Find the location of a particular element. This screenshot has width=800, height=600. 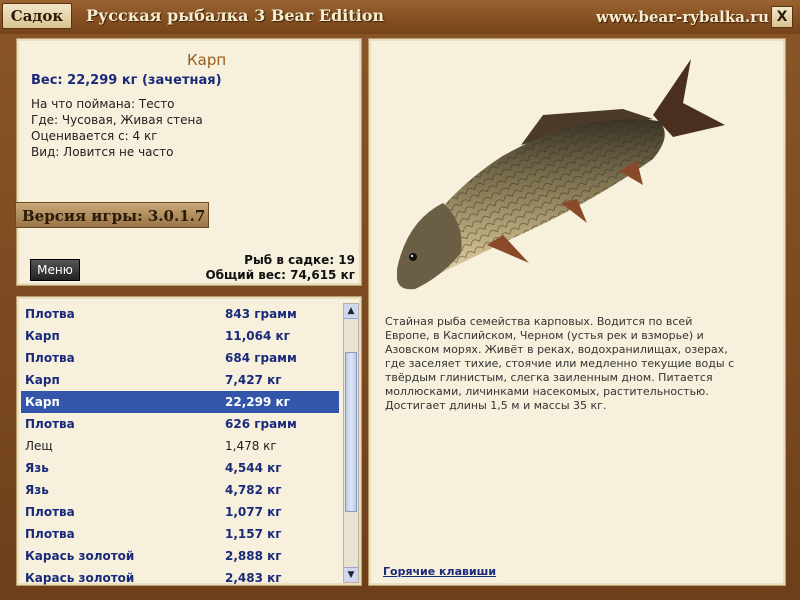

rated-info: Оценивается с: 4 кг is located at coordinates (94, 136).